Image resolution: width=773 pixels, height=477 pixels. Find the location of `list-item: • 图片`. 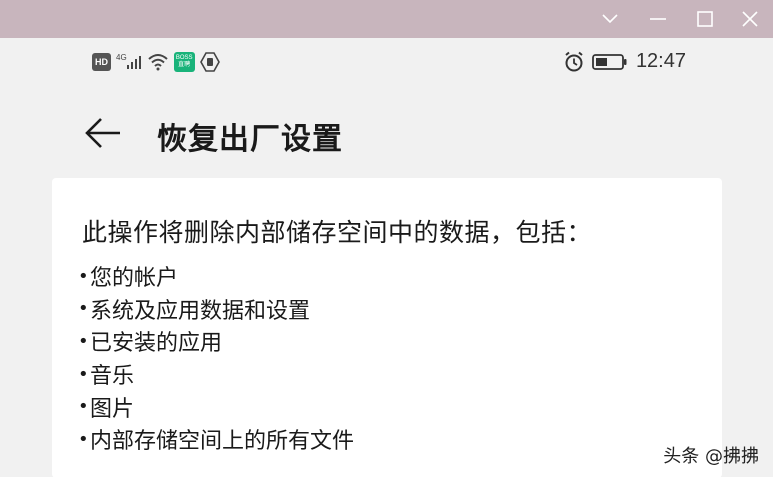

list-item: • 图片 is located at coordinates (216, 406).